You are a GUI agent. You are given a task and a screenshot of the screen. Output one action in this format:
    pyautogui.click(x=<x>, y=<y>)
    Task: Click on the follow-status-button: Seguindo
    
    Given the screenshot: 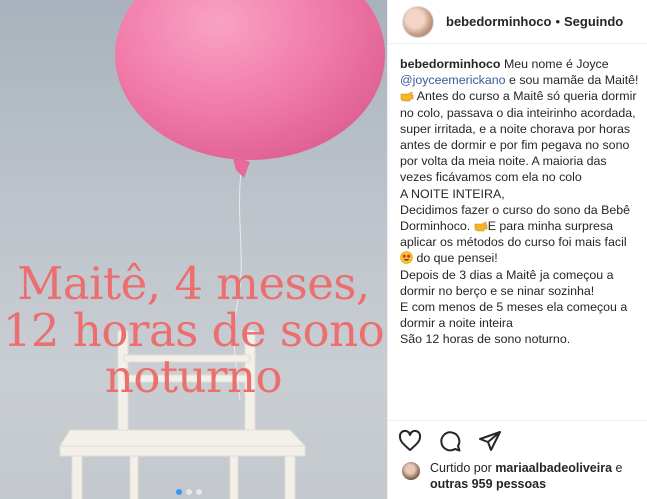 What is the action you would take?
    pyautogui.click(x=593, y=21)
    